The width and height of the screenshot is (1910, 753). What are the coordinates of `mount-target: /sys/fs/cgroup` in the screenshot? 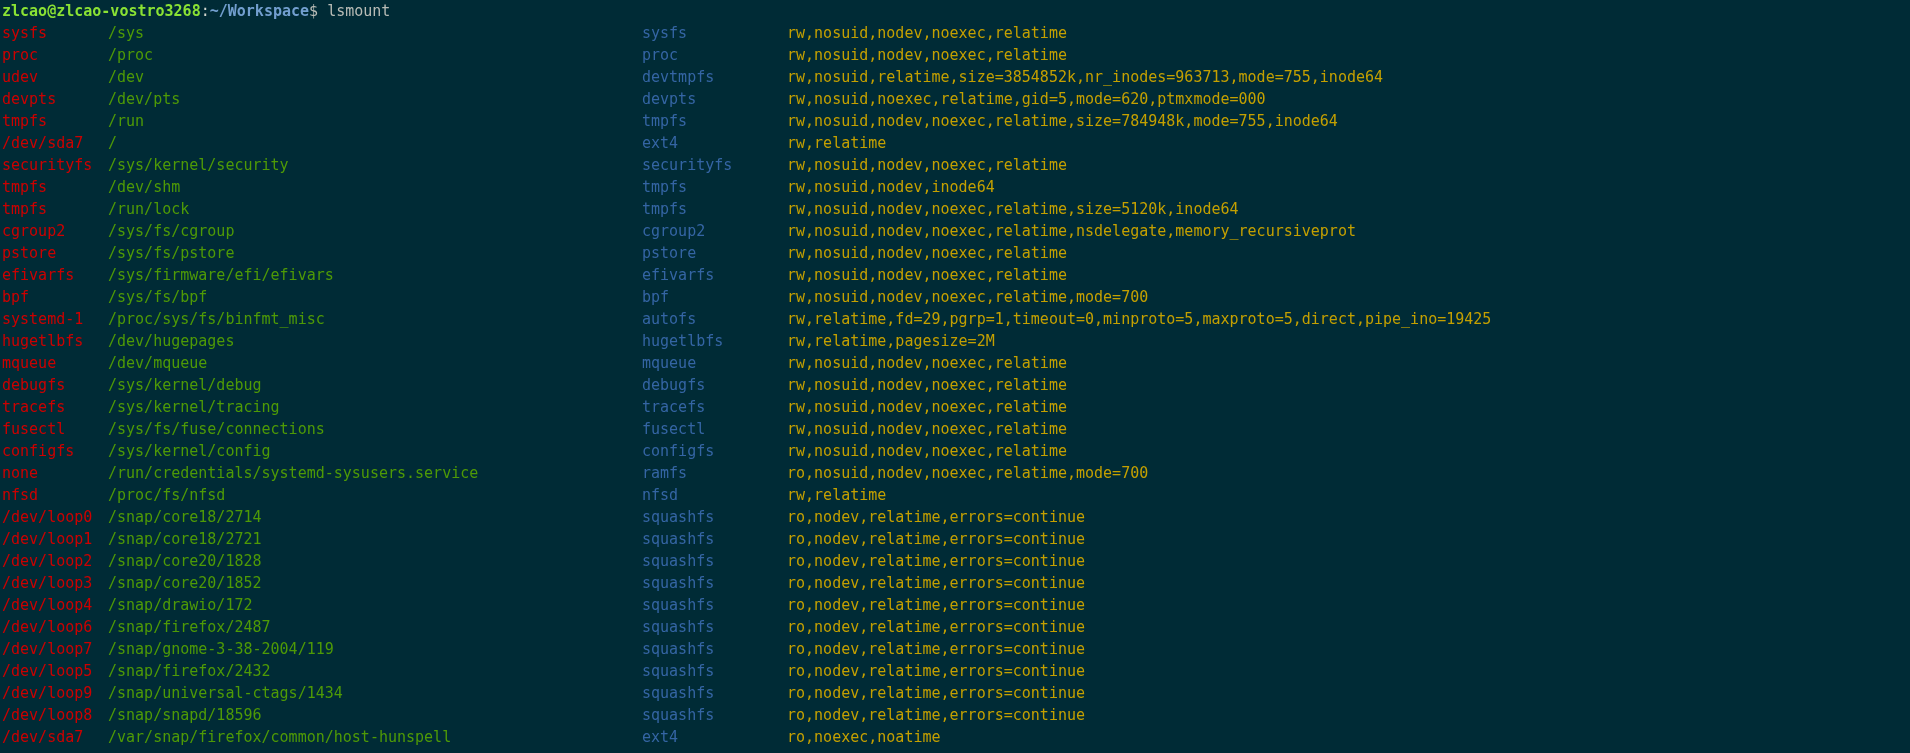 It's located at (172, 231).